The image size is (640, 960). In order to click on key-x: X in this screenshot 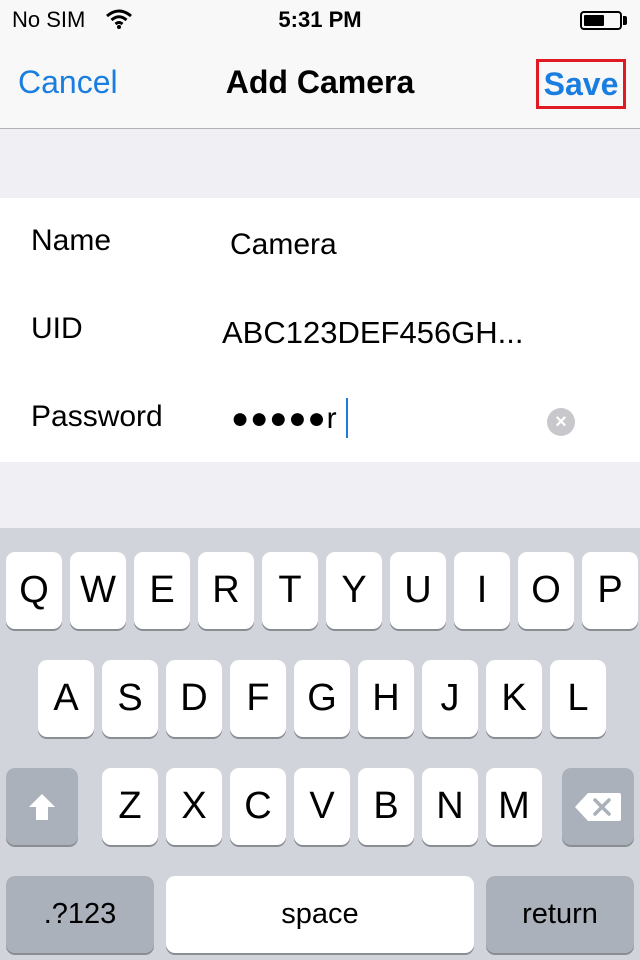, I will do `click(194, 806)`.